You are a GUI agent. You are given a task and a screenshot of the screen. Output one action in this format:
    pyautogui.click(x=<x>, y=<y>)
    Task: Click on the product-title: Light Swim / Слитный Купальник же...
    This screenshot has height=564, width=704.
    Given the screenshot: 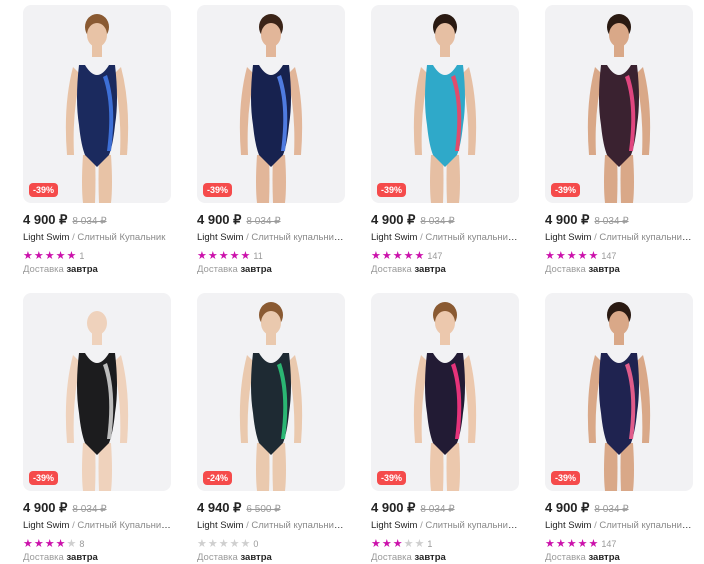 What is the action you would take?
    pyautogui.click(x=97, y=526)
    